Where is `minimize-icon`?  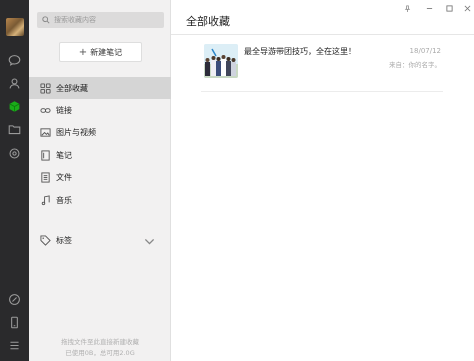 minimize-icon is located at coordinates (429, 8).